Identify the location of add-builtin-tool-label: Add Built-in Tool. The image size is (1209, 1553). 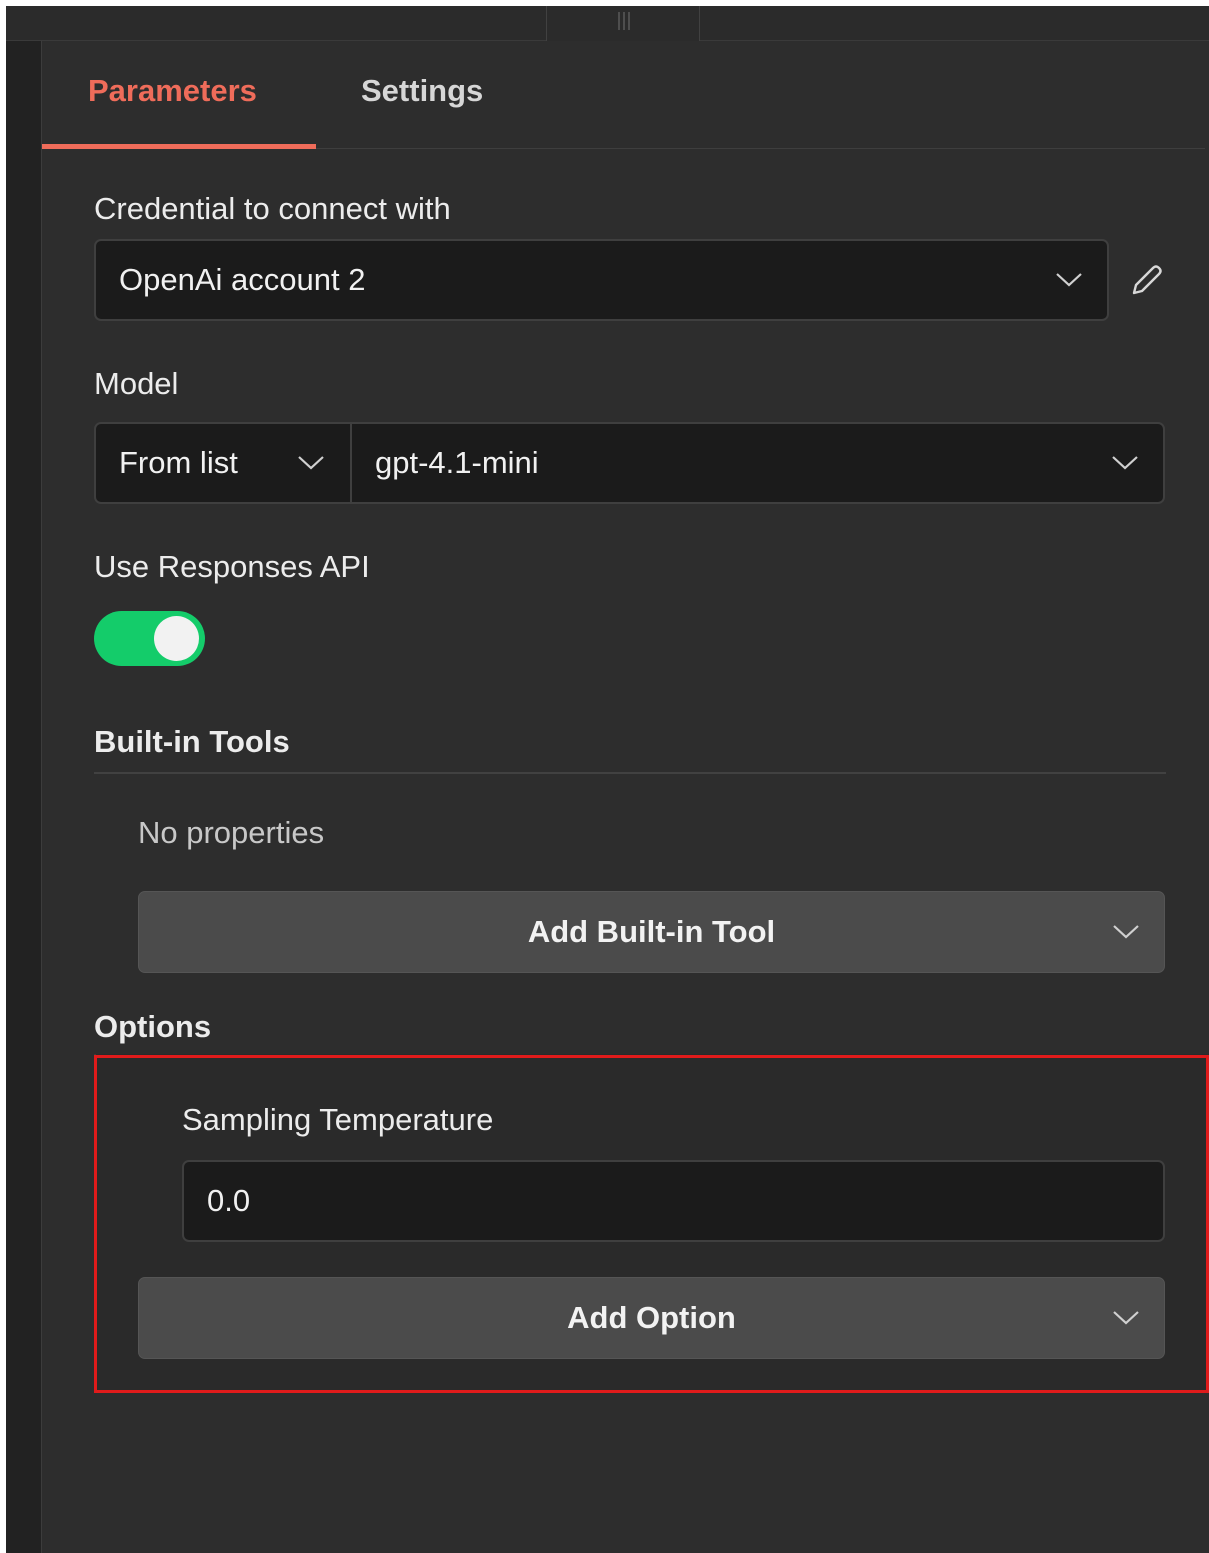
(651, 931).